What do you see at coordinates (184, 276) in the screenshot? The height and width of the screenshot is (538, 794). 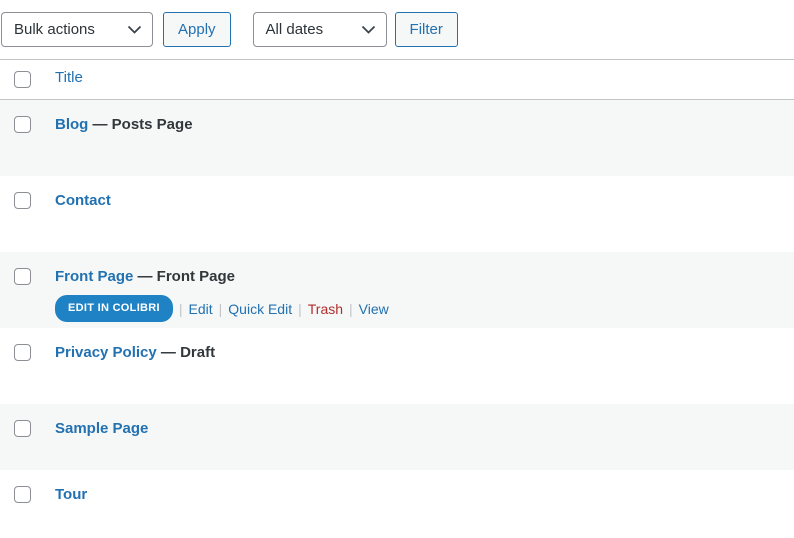 I see `page-title-suffix: — Front Page` at bounding box center [184, 276].